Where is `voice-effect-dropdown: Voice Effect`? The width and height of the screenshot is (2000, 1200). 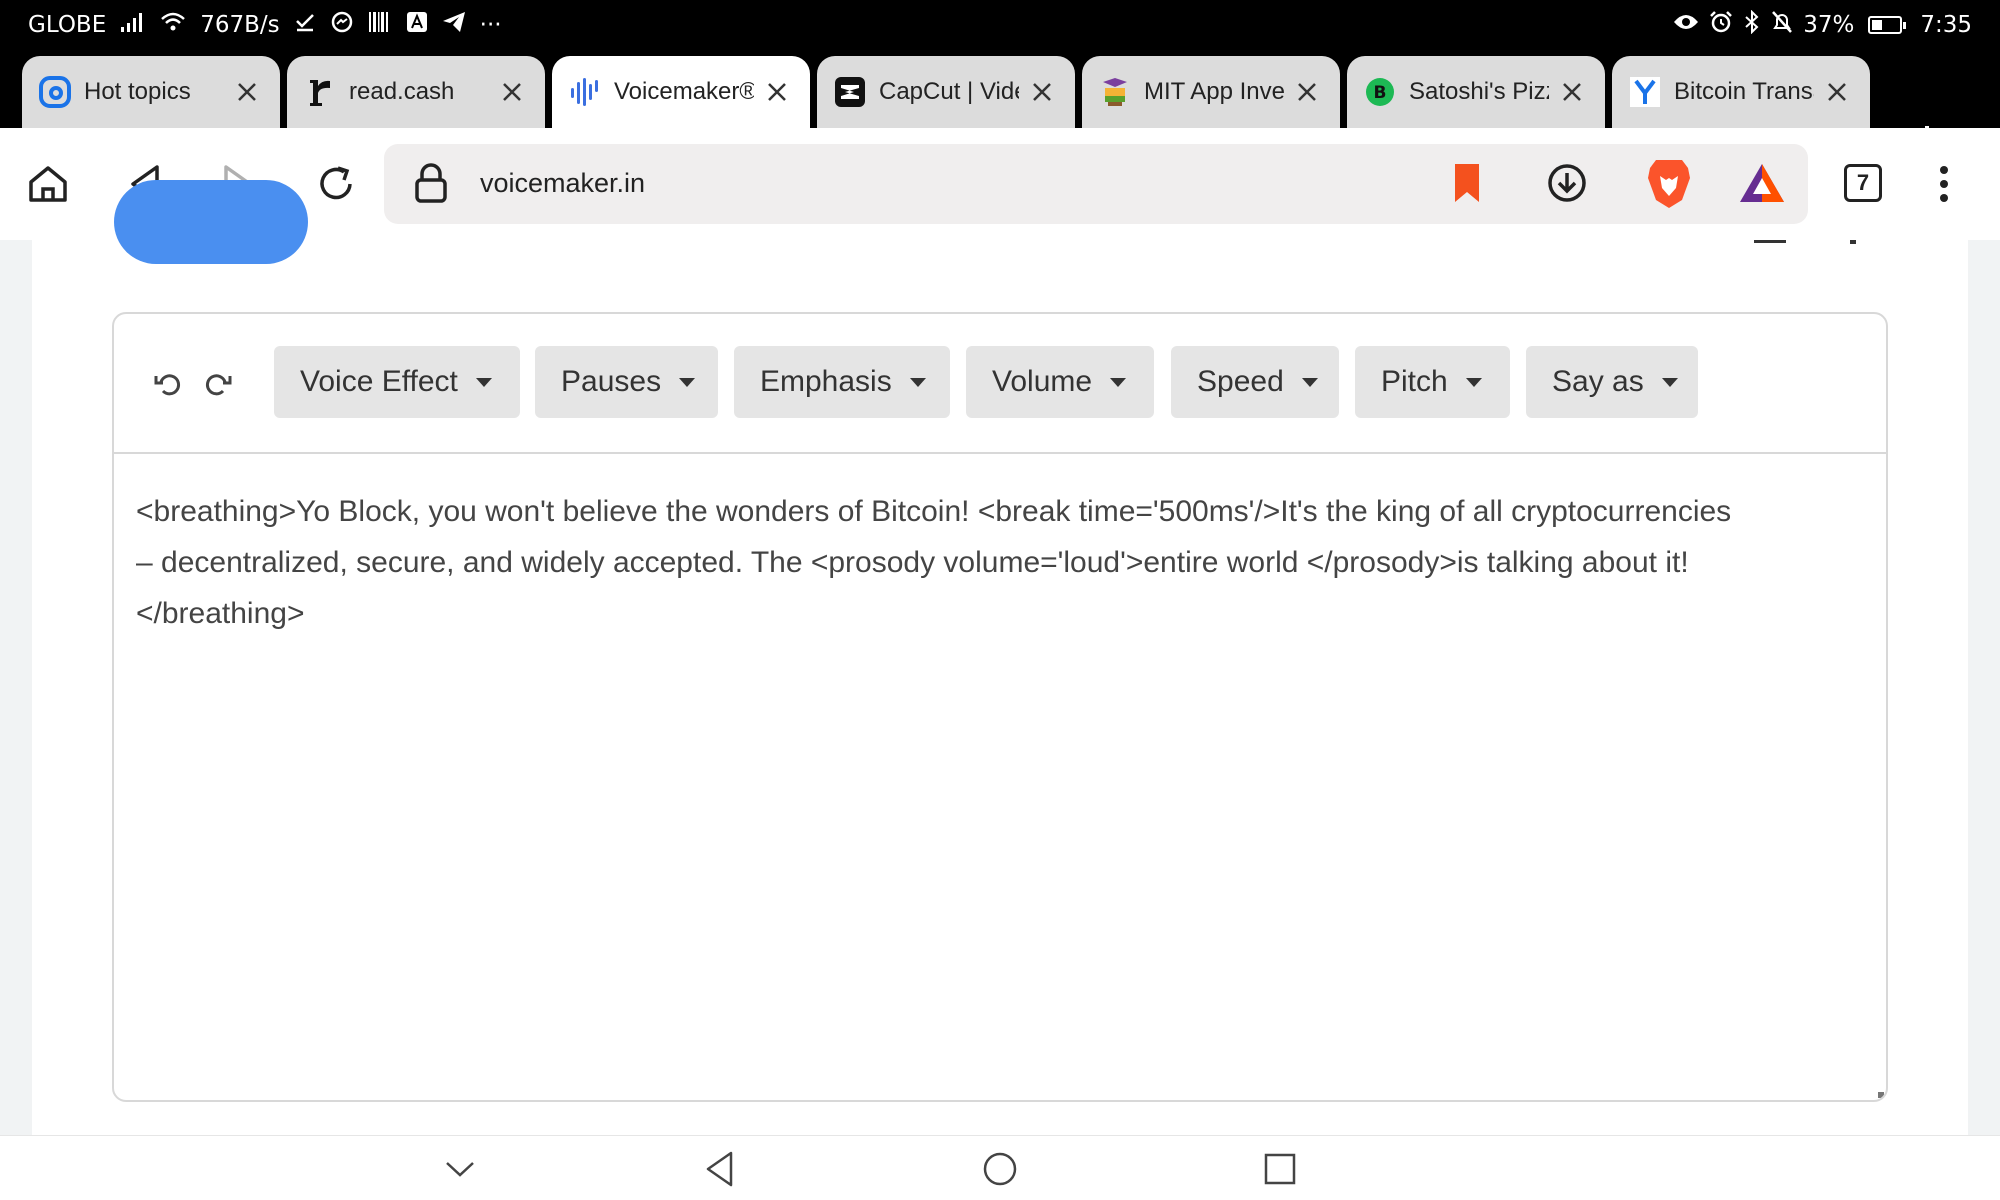 voice-effect-dropdown: Voice Effect is located at coordinates (397, 382).